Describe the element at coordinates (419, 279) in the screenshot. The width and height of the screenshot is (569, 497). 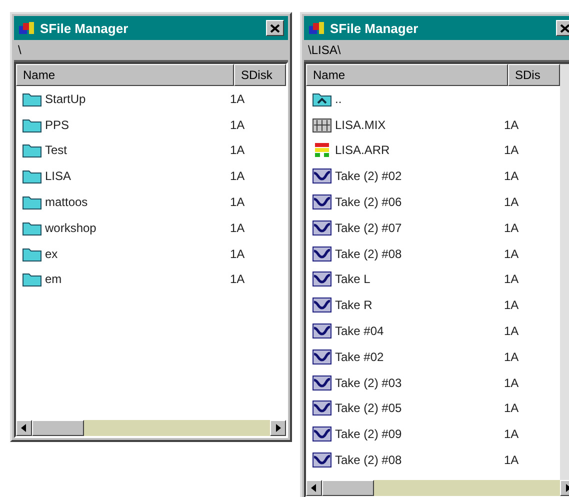
I see `file-name: Take L` at that location.